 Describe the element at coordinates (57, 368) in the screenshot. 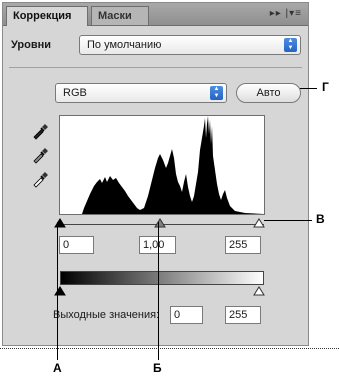

I see `callout-a: А` at that location.